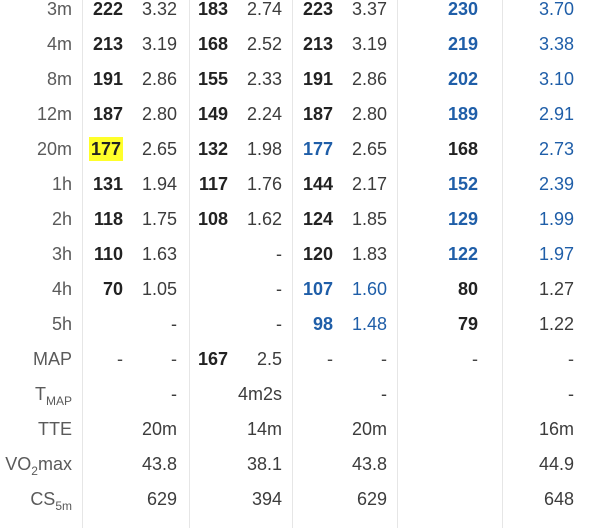  I want to click on table-cell: 3.37, so click(369, 9).